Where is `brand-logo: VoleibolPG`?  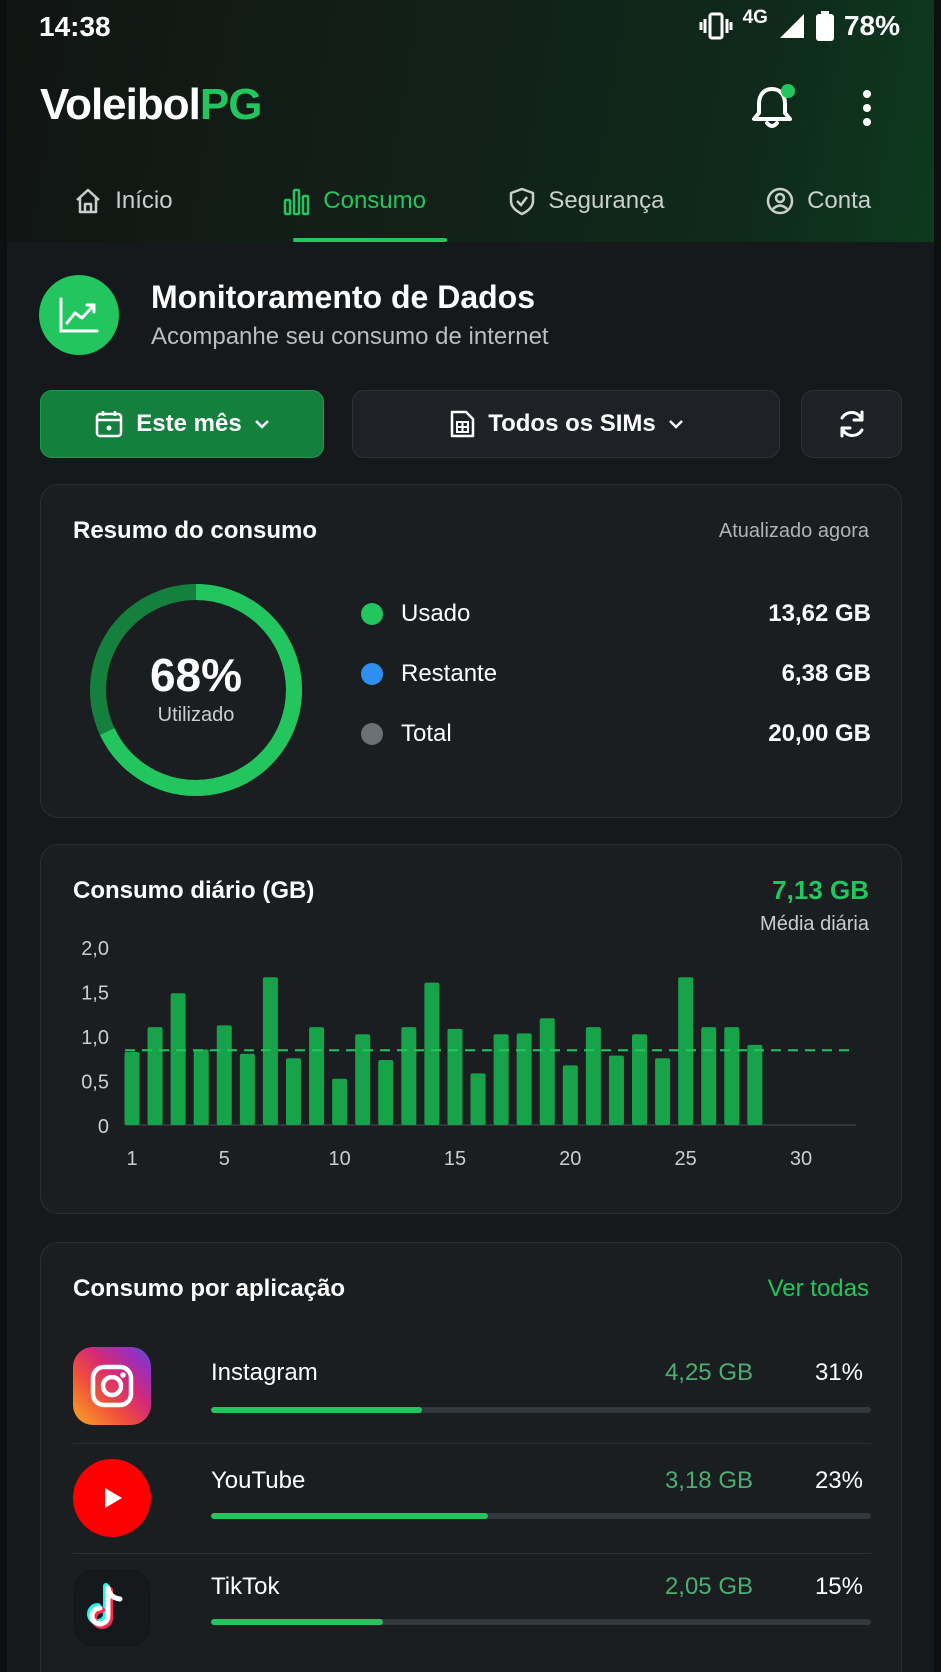
brand-logo: VoleibolPG is located at coordinates (151, 105).